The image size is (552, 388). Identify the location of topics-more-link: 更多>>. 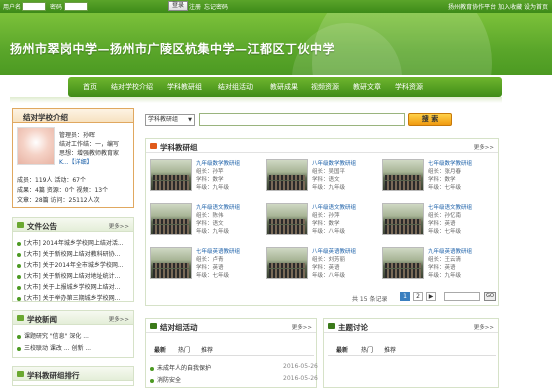
(484, 327).